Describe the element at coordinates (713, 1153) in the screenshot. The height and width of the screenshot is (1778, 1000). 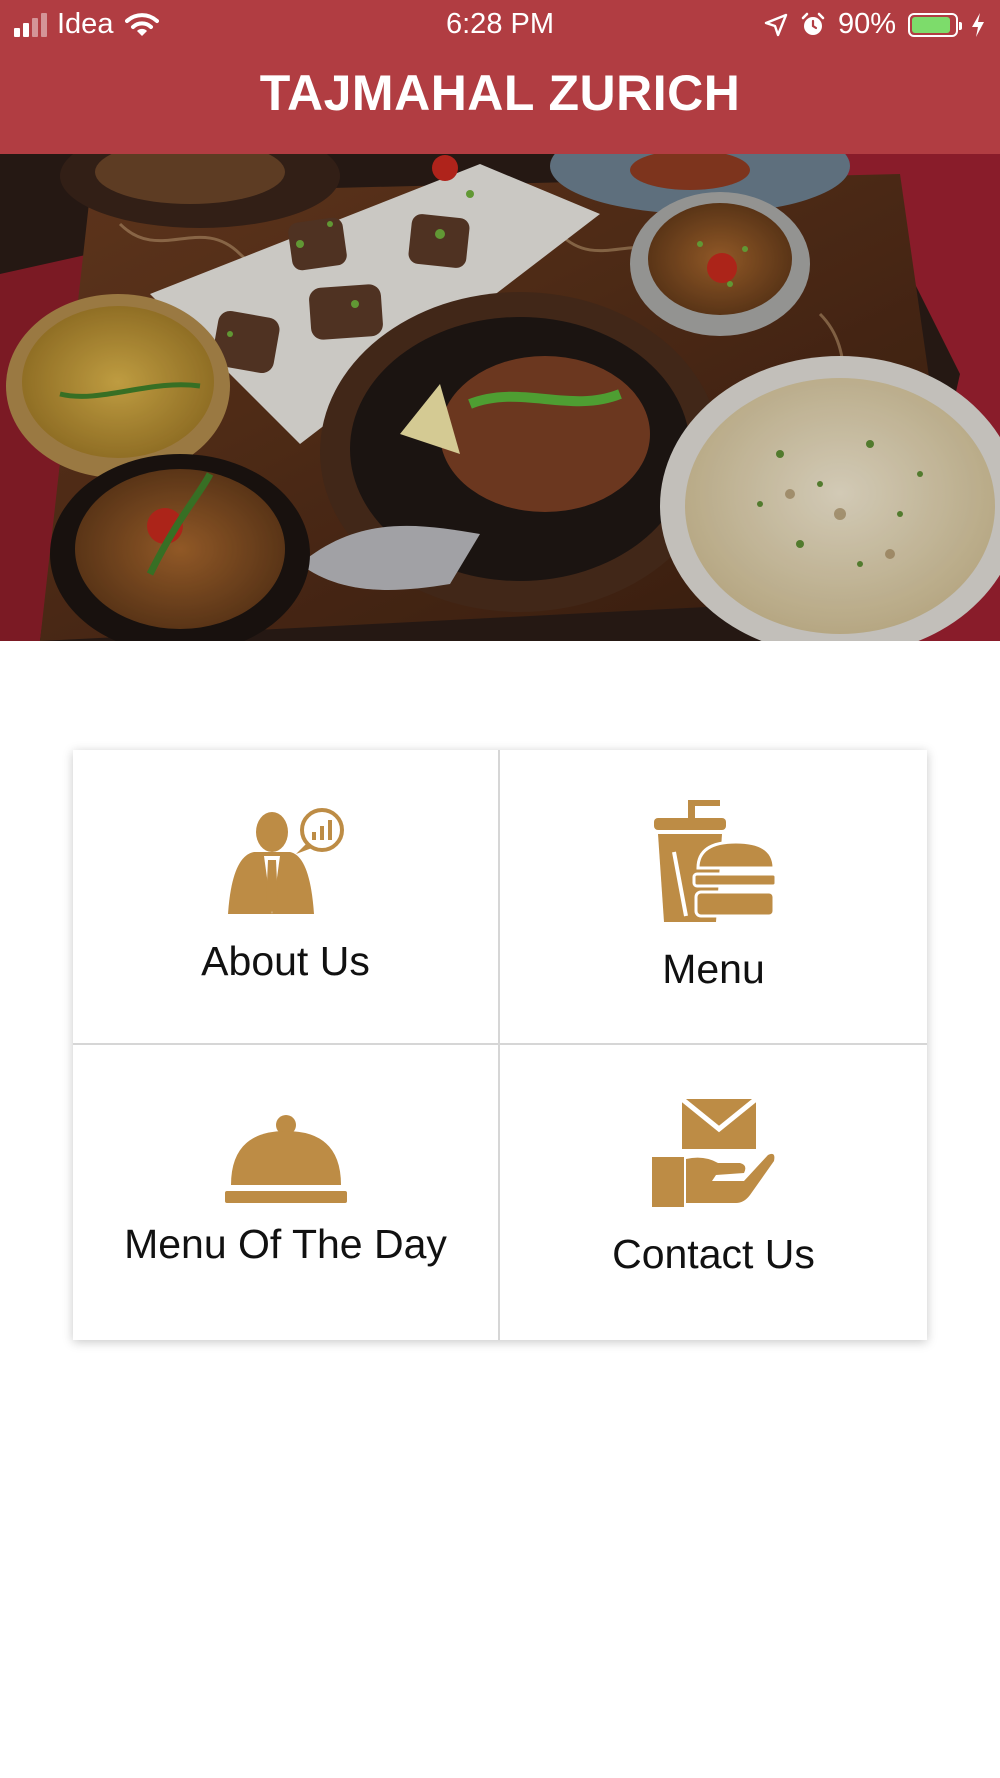
I see `hand-envelope-icon` at that location.